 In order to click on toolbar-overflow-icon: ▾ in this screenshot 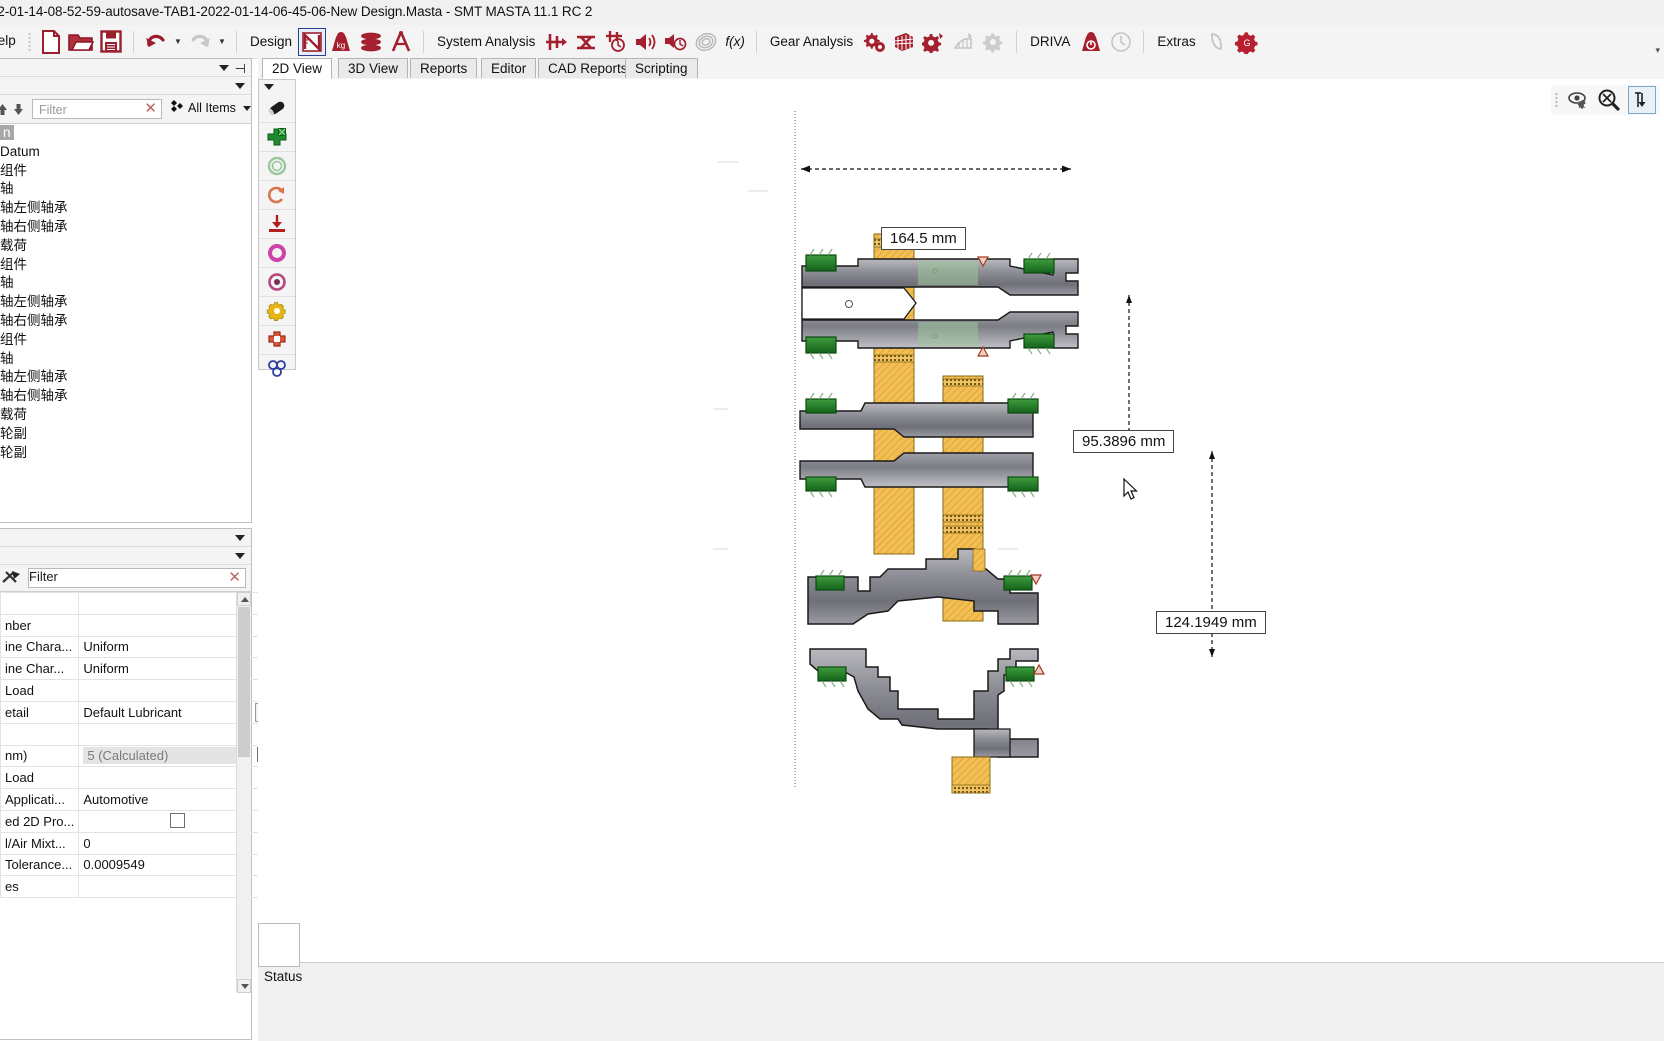, I will do `click(1657, 50)`.